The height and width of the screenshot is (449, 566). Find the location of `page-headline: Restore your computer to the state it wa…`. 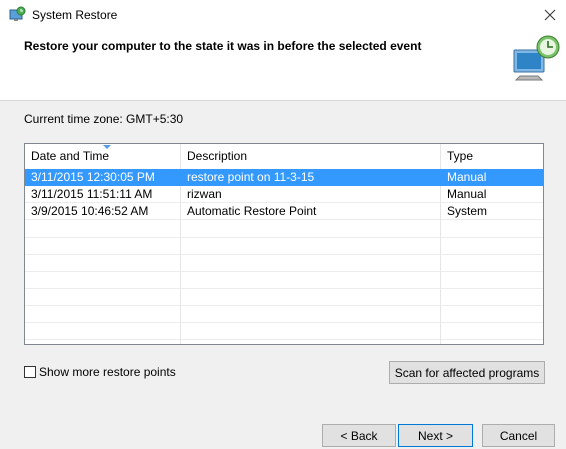

page-headline: Restore your computer to the state it wa… is located at coordinates (223, 46).